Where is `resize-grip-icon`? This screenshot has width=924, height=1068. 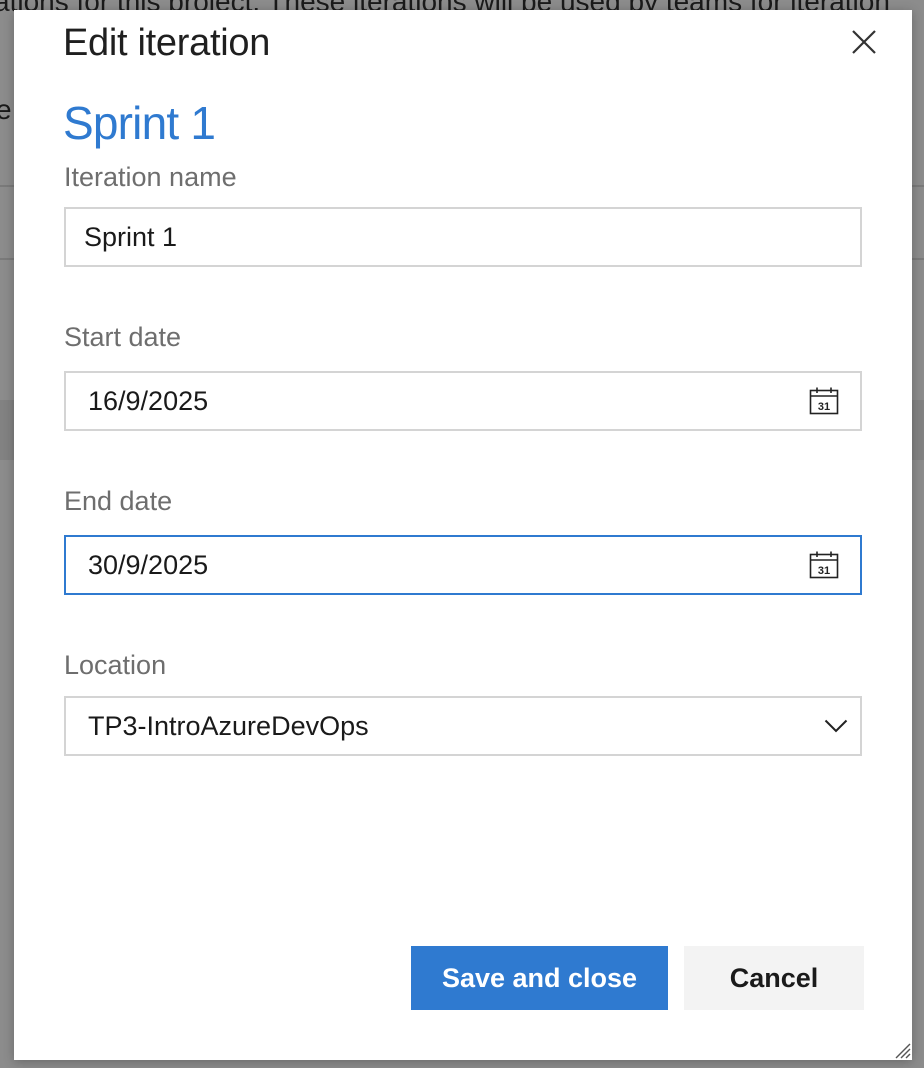
resize-grip-icon is located at coordinates (901, 1049).